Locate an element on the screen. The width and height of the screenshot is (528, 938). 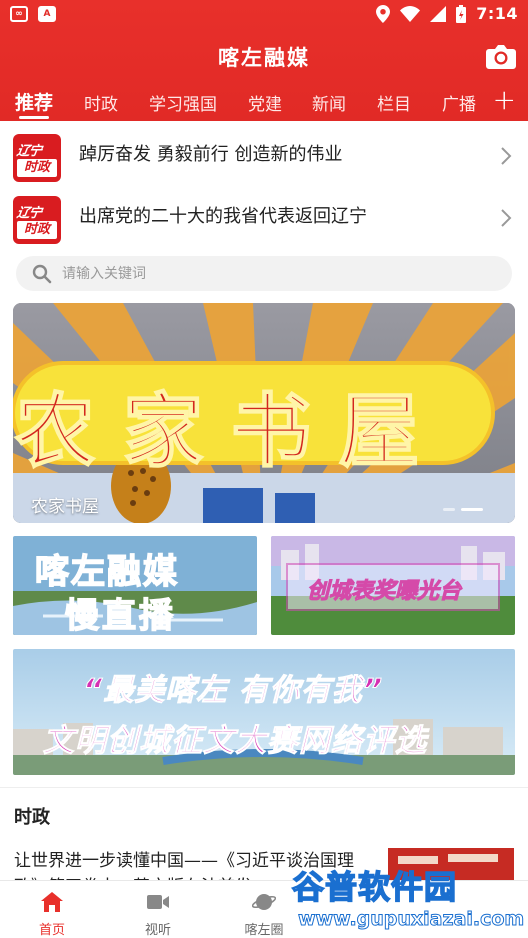
app-header: ∞ A 7:14 喀左融媒 推荐 时政 学习强国 党建 新闻 栏目 广播 + is located at coordinates (264, 60).